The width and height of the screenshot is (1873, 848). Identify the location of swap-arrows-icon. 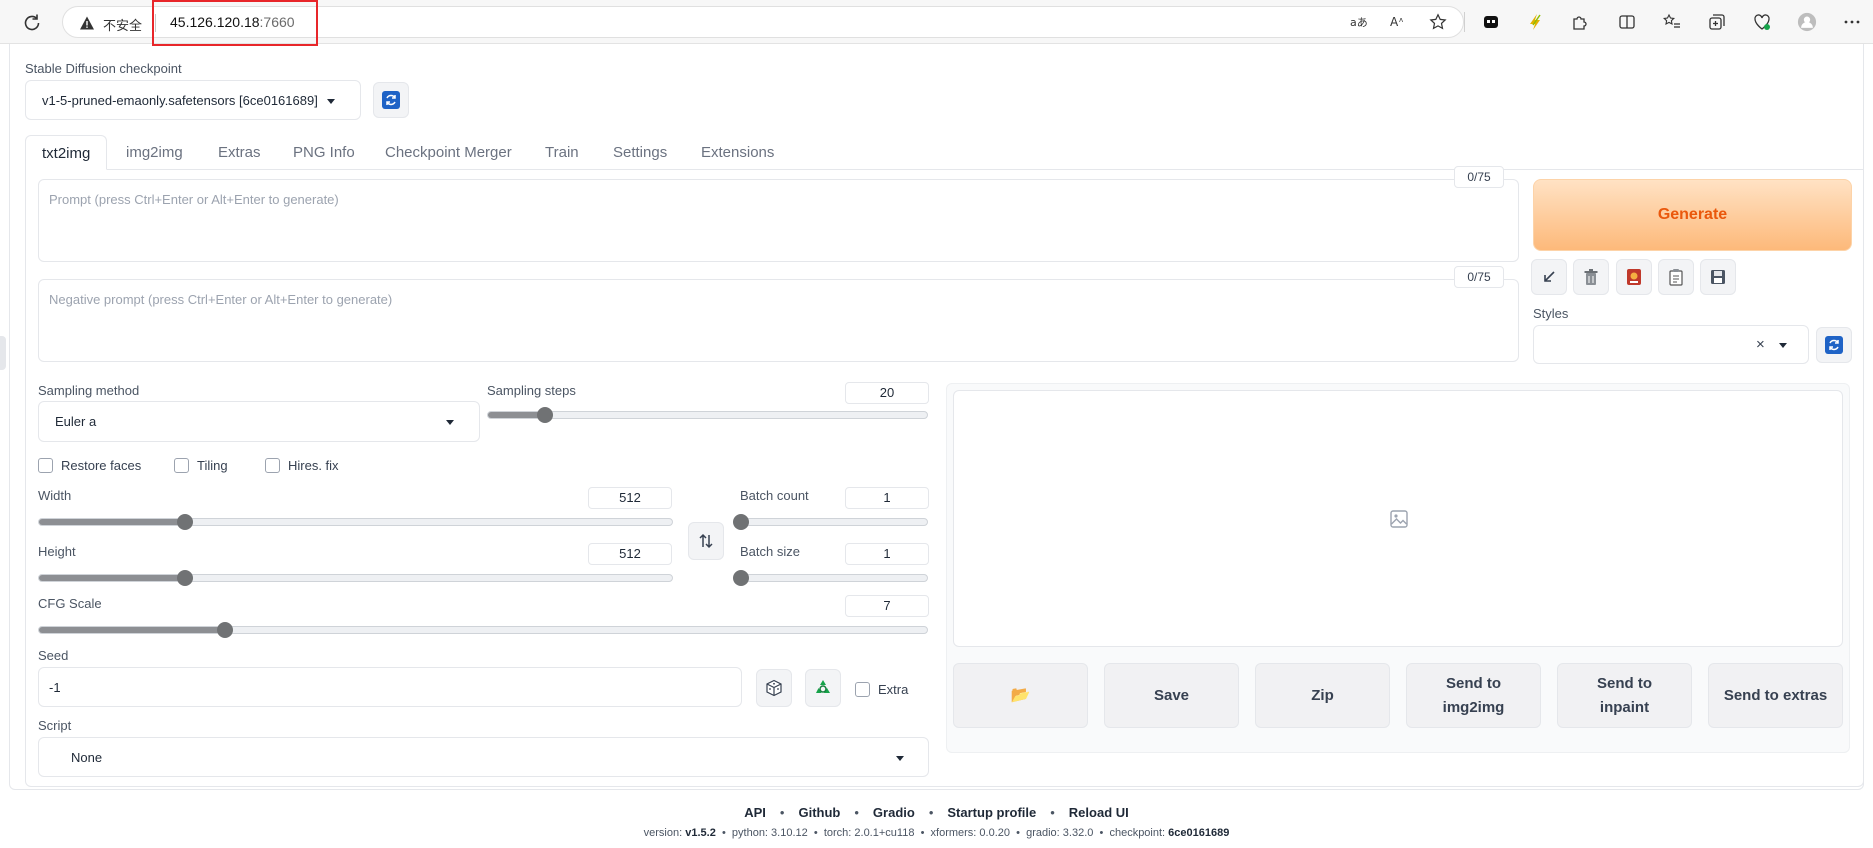
(706, 541).